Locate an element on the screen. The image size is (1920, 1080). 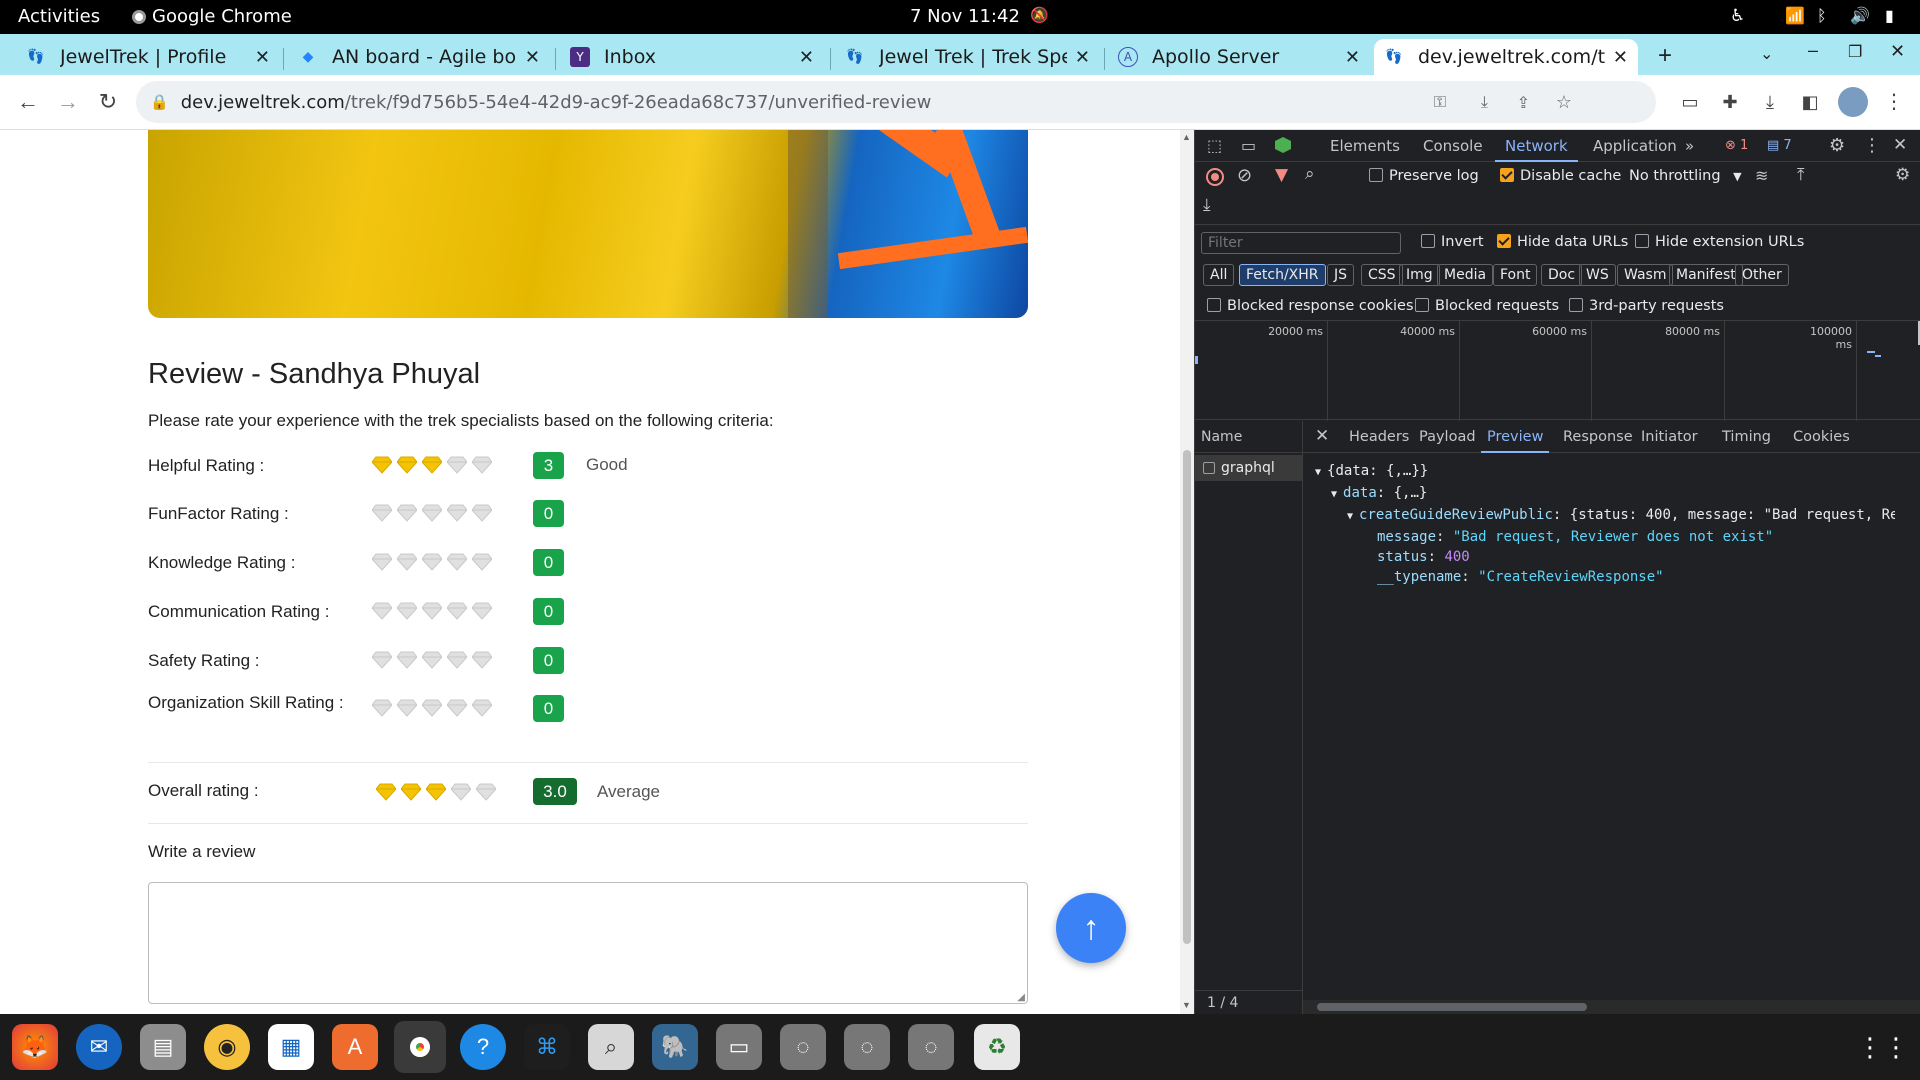
screenshot-icon: ⌕ is located at coordinates (611, 1047).